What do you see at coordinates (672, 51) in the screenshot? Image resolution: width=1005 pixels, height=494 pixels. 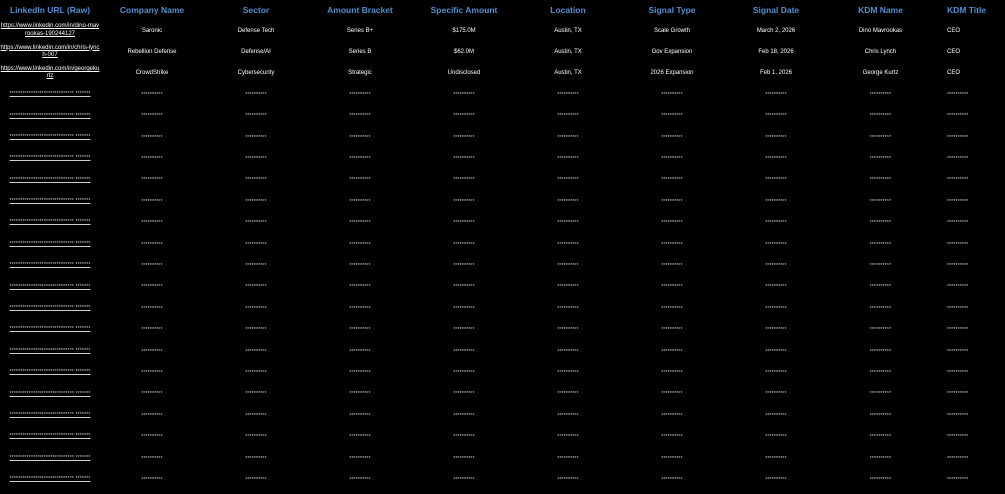 I see `signal-type-cell: Gov Expansion` at bounding box center [672, 51].